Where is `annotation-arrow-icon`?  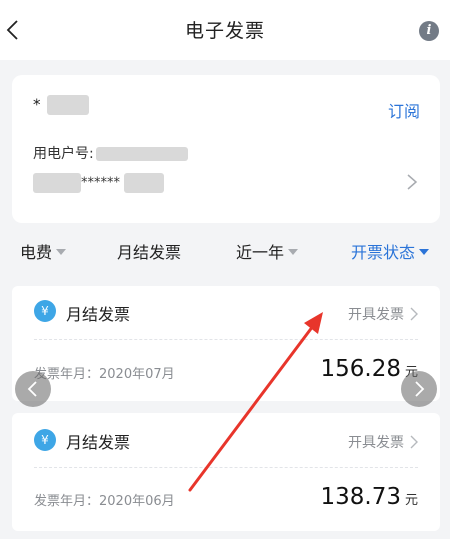
annotation-arrow-icon is located at coordinates (255, 402).